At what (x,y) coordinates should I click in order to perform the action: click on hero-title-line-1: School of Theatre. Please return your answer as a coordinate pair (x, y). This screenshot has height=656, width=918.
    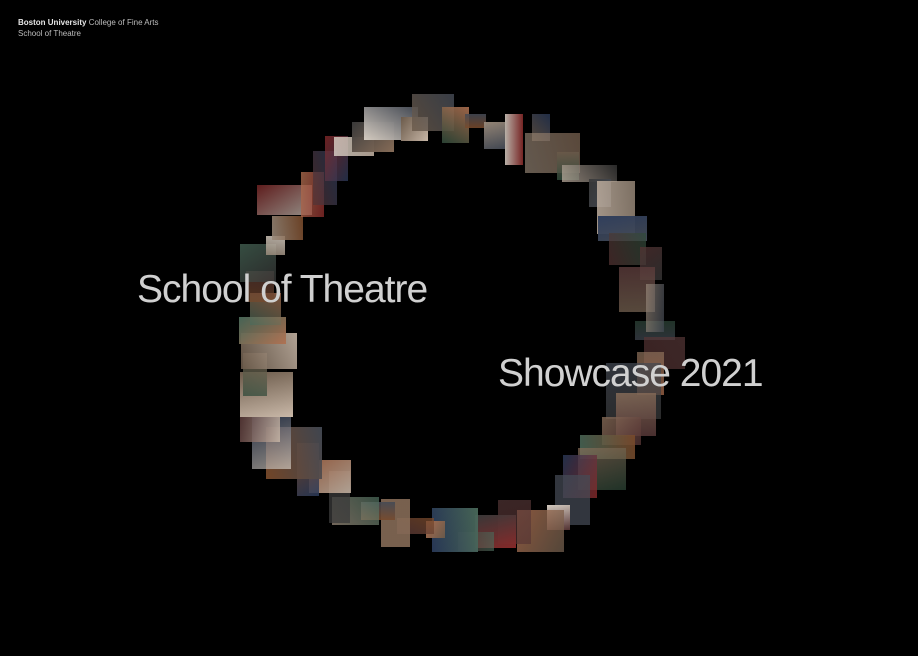
    Looking at the image, I should click on (282, 289).